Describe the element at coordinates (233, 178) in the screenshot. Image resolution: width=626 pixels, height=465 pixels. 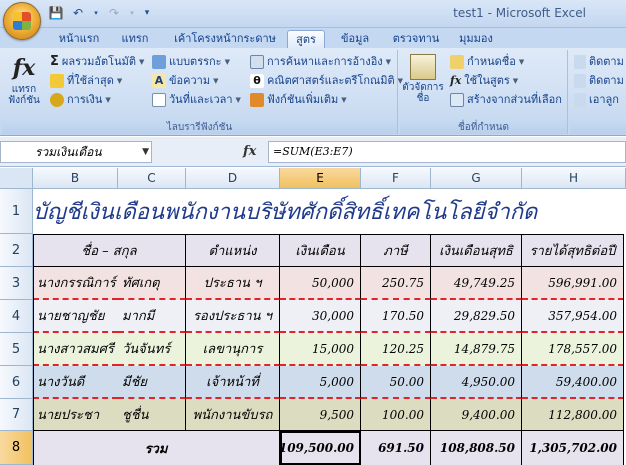
I see `column-header-d: D` at that location.